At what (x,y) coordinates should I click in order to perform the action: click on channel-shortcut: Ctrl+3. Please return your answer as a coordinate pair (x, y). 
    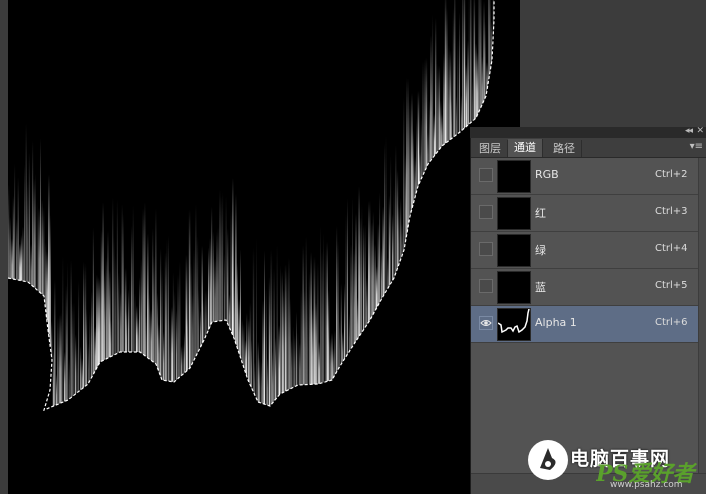
    Looking at the image, I should click on (671, 211).